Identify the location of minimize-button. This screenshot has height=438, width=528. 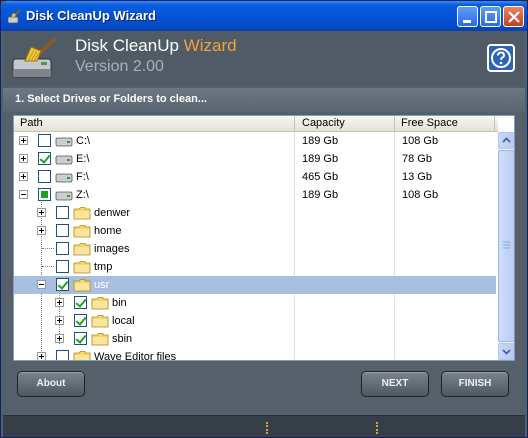
(467, 16).